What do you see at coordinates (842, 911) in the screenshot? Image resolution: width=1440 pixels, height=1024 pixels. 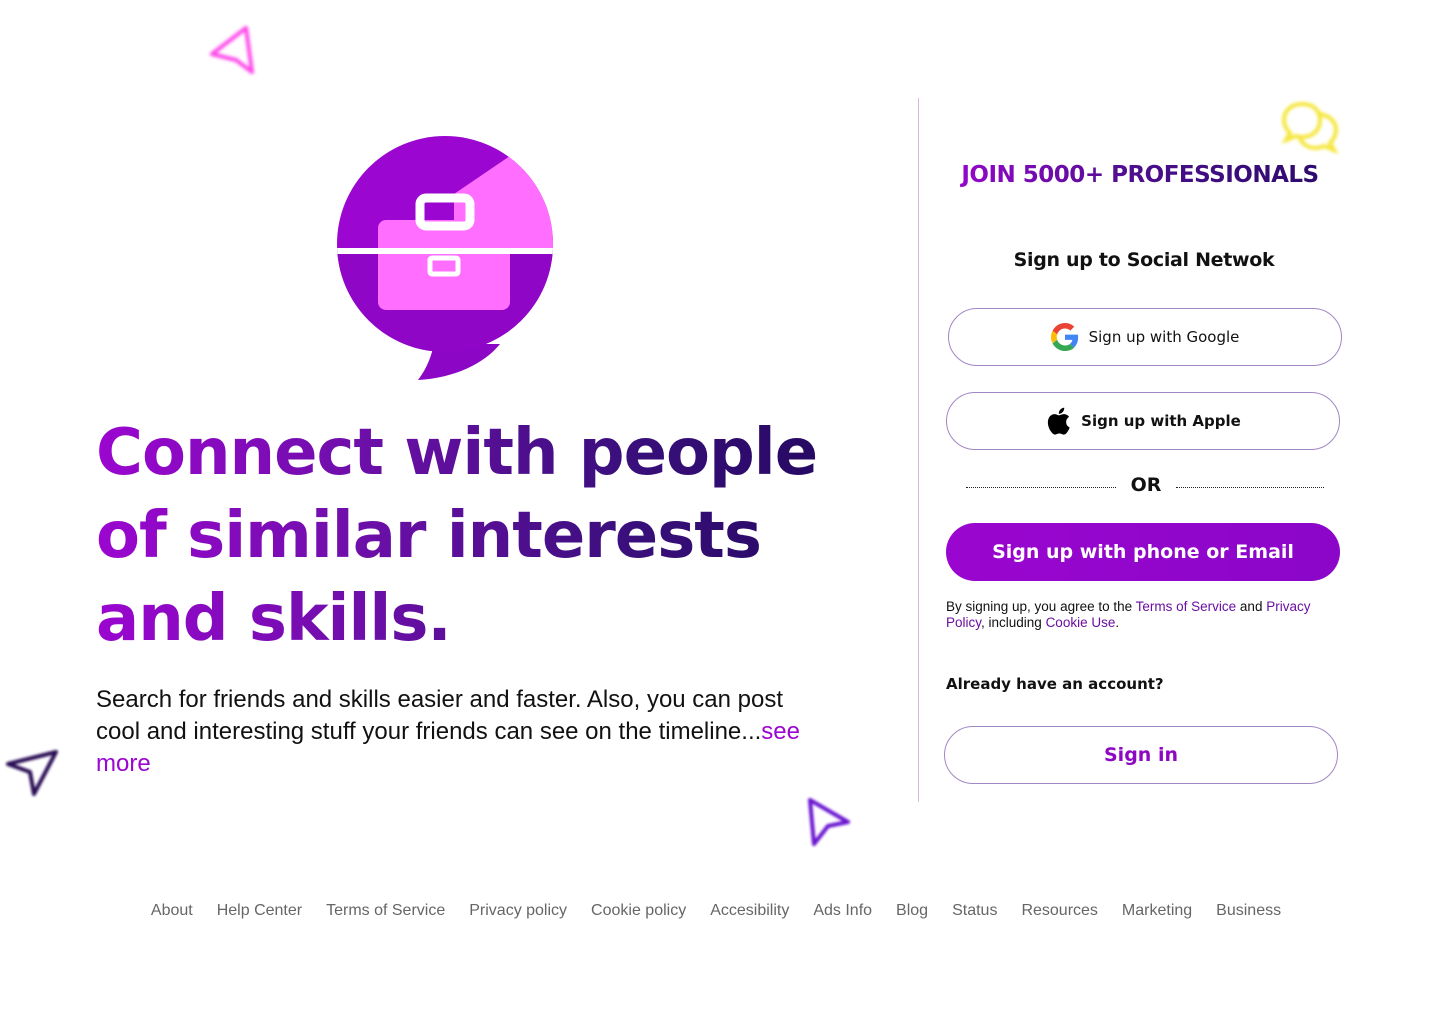 I see `footer-link-ads-info: Ads Info` at bounding box center [842, 911].